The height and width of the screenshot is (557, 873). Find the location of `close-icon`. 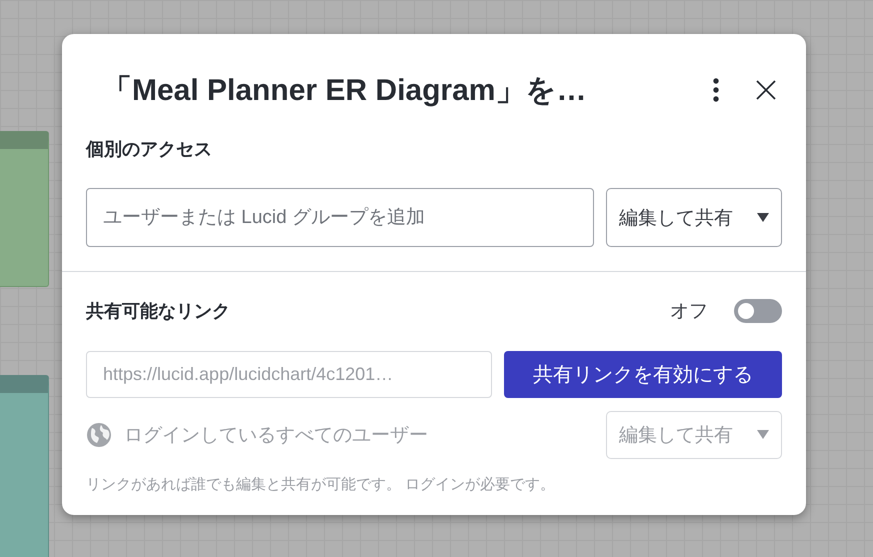

close-icon is located at coordinates (766, 90).